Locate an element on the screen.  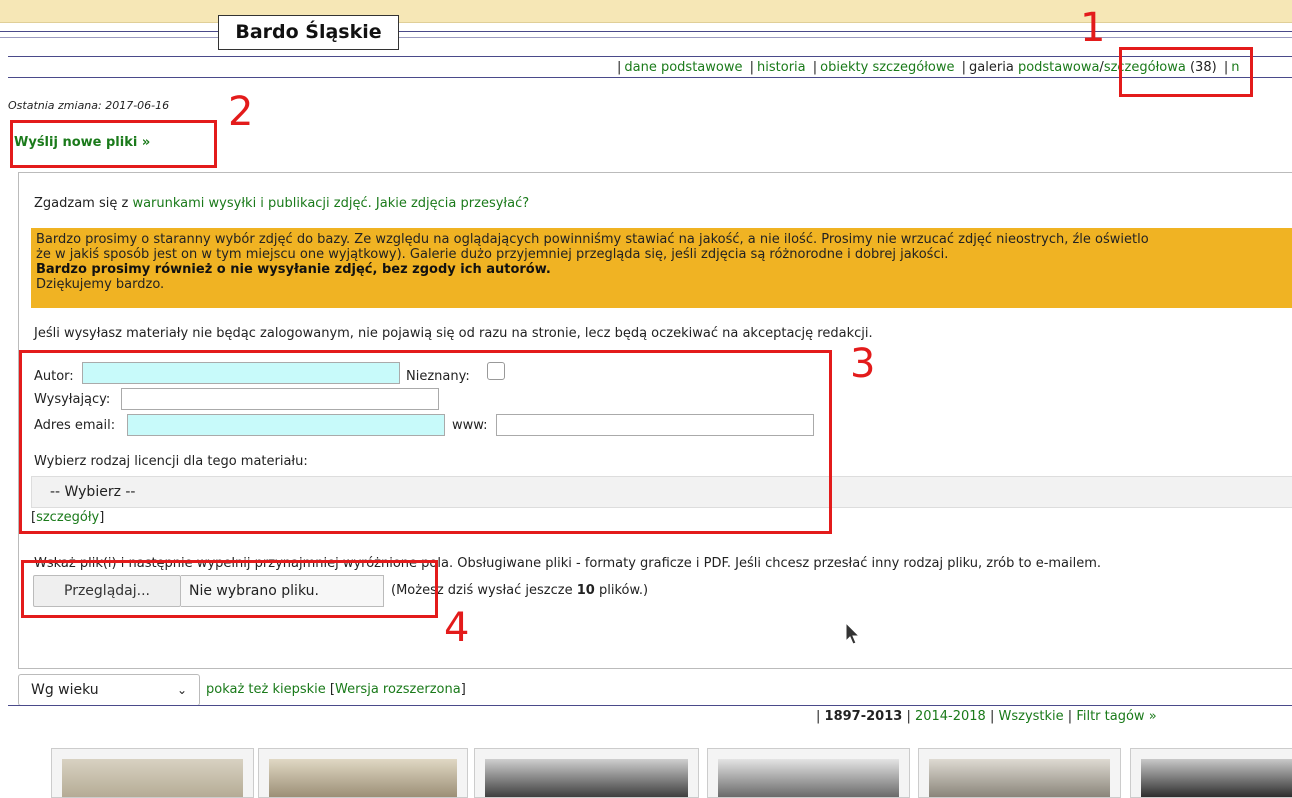
what-to-send-link: Jakie zdjęcia przesyłać? is located at coordinates (452, 203).